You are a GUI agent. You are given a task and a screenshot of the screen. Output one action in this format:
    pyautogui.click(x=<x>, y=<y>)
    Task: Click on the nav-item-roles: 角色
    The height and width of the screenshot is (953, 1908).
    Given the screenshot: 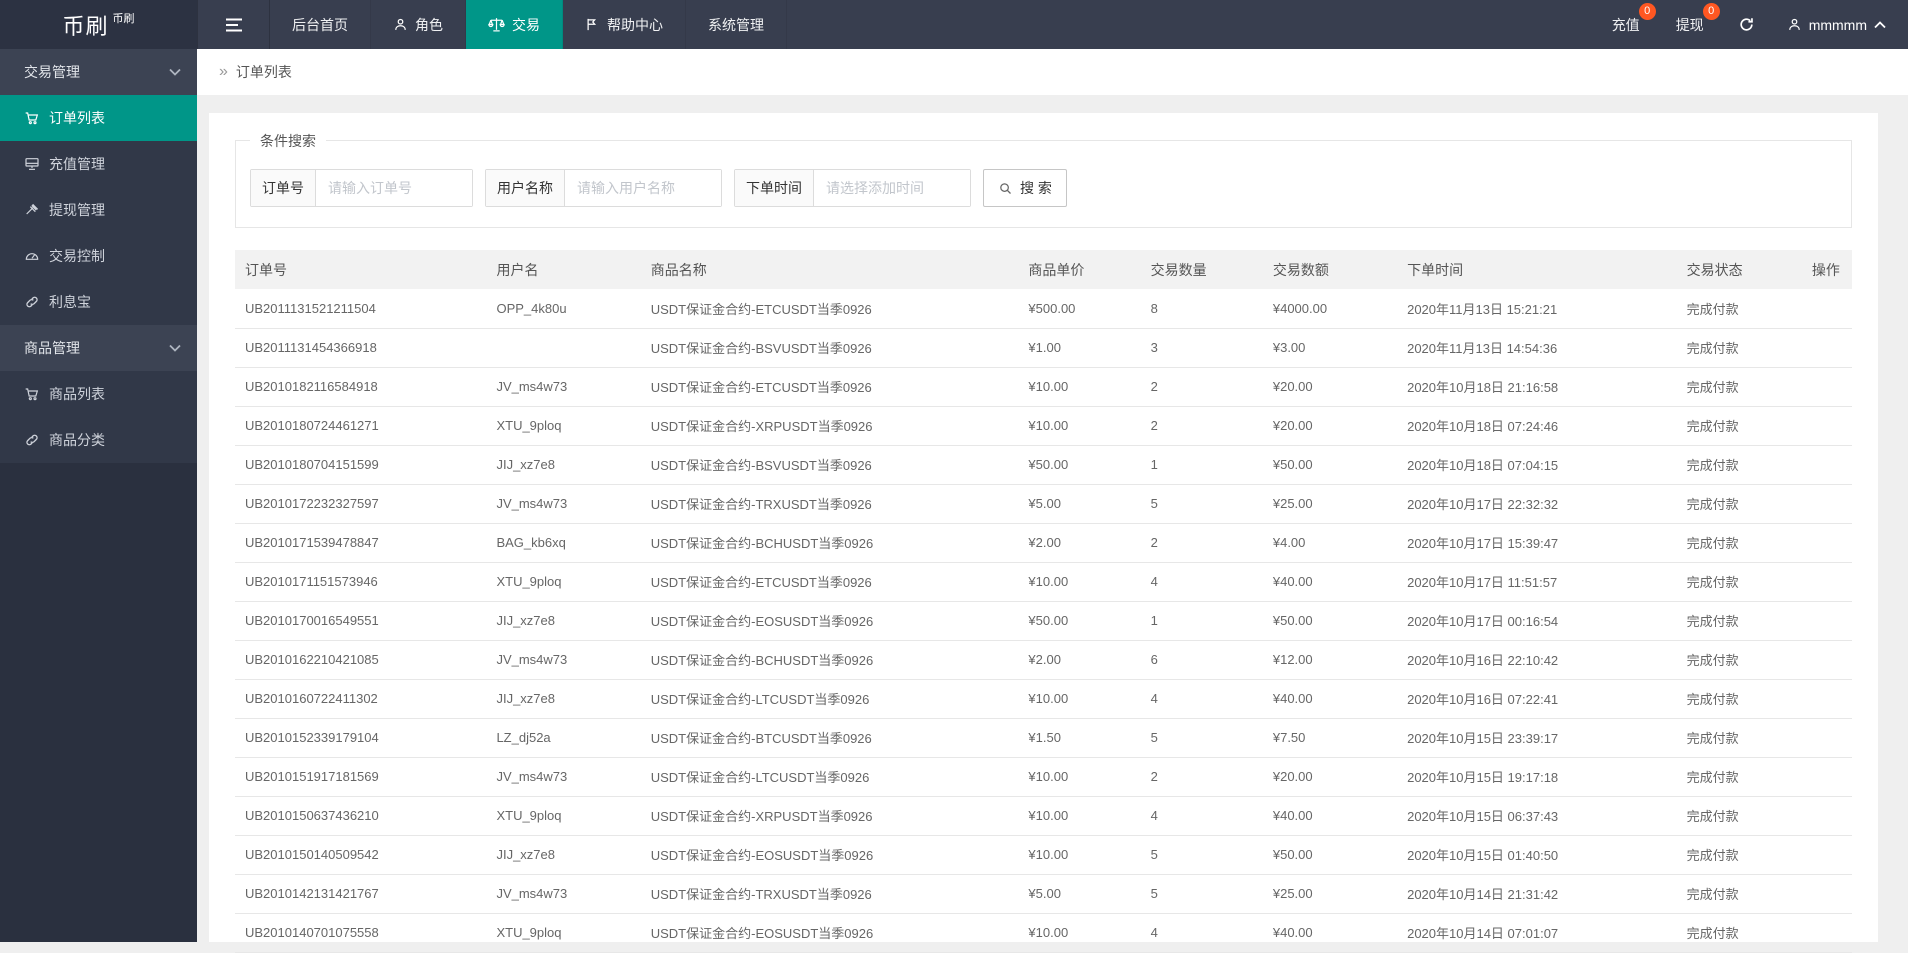 What is the action you would take?
    pyautogui.click(x=418, y=24)
    